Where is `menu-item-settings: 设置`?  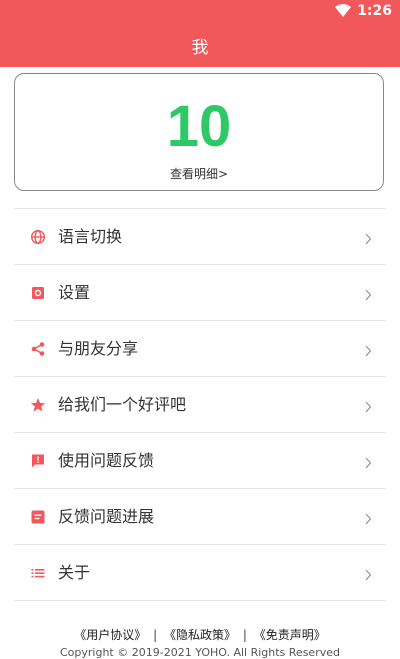
menu-item-settings: 设置 is located at coordinates (200, 293).